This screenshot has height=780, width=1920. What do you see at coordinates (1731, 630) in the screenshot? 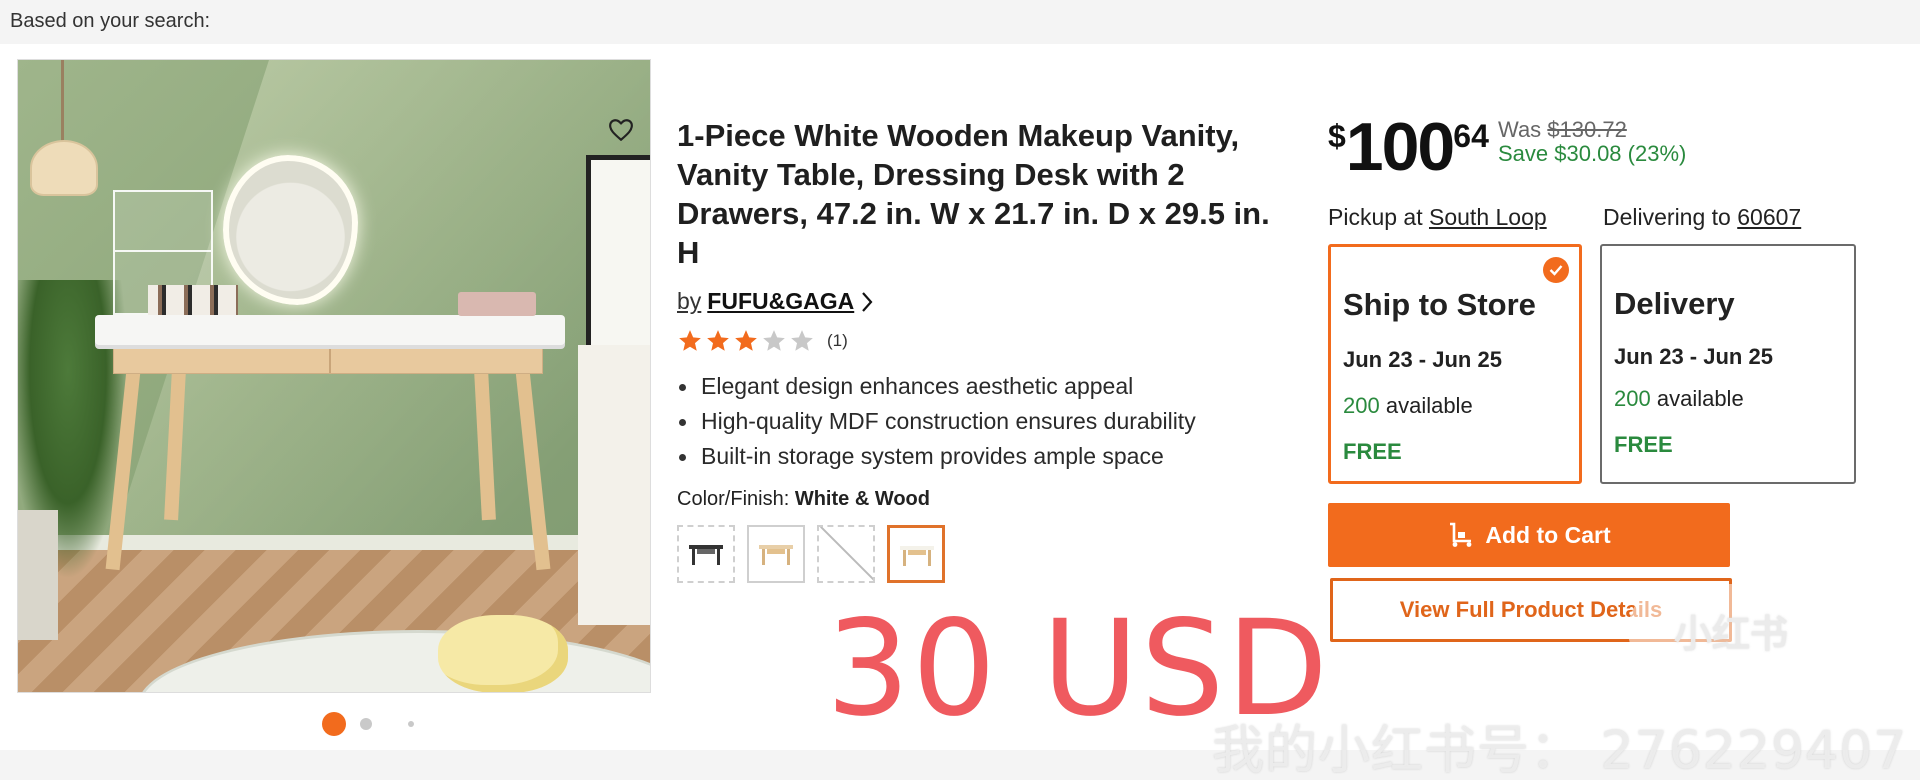
I see `watermark-logo: 小红书` at bounding box center [1731, 630].